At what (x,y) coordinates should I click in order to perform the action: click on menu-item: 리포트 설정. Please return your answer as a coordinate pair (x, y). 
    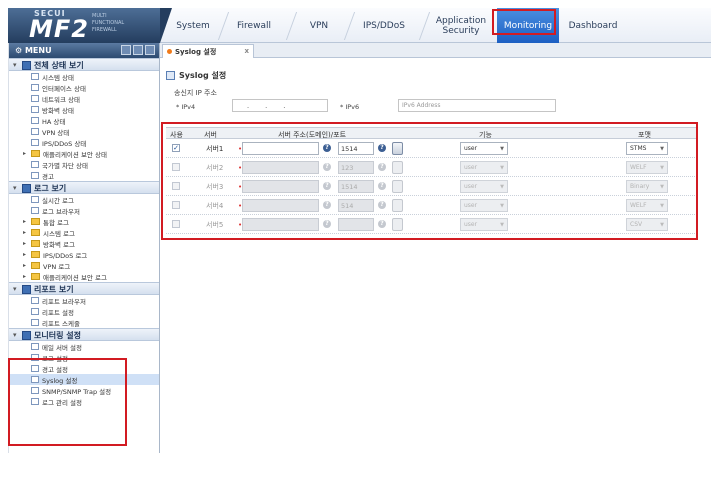
    Looking at the image, I should click on (84, 311).